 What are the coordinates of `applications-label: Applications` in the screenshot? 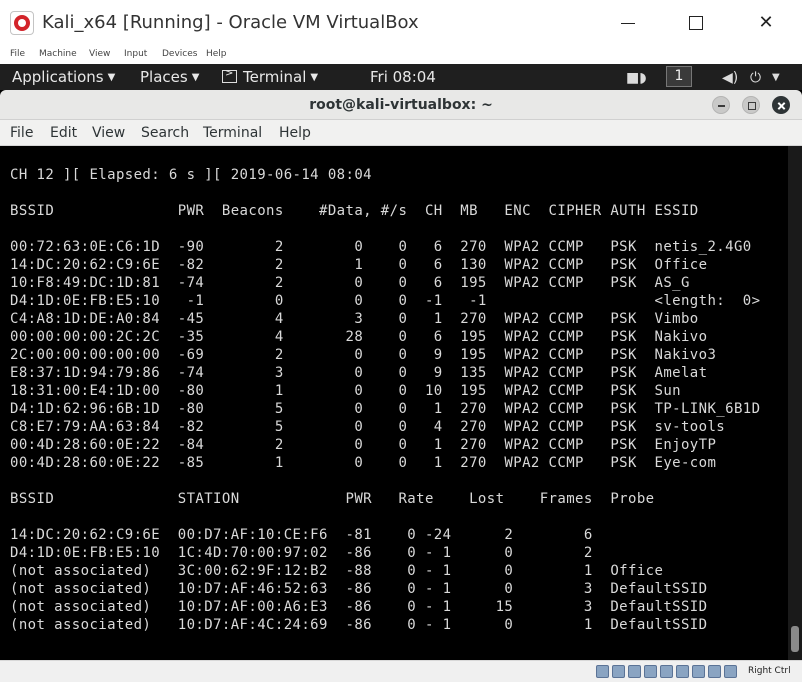 It's located at (58, 77).